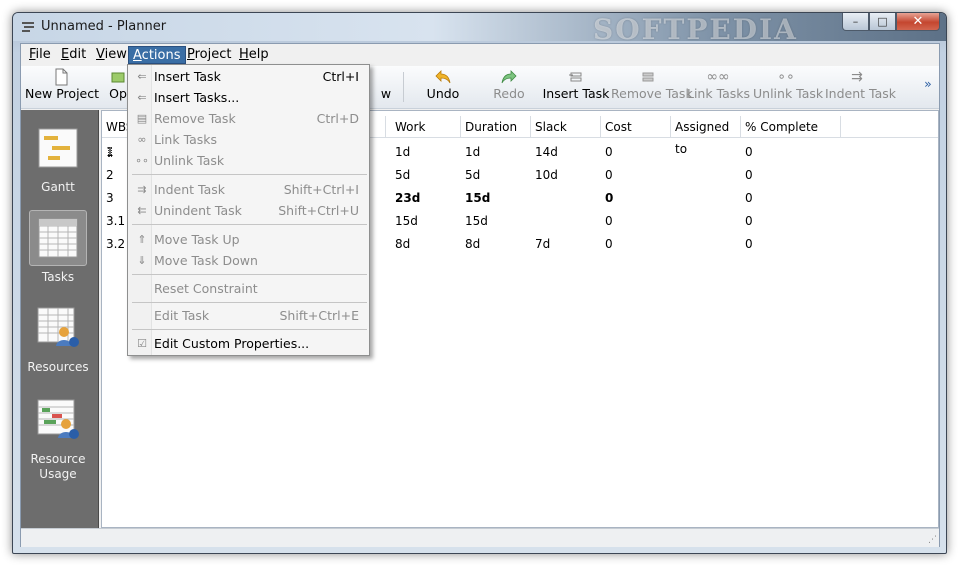  Describe the element at coordinates (928, 83) in the screenshot. I see `chevron-right-icon: »` at that location.